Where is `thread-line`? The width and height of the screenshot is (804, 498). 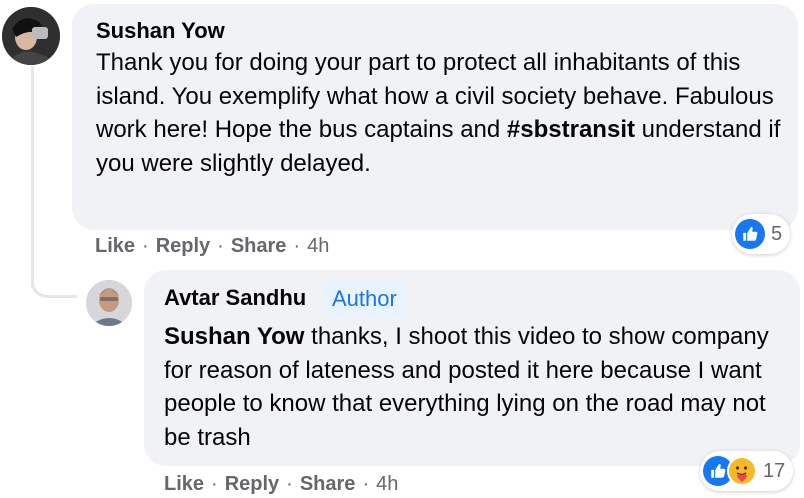 thread-line is located at coordinates (32, 177).